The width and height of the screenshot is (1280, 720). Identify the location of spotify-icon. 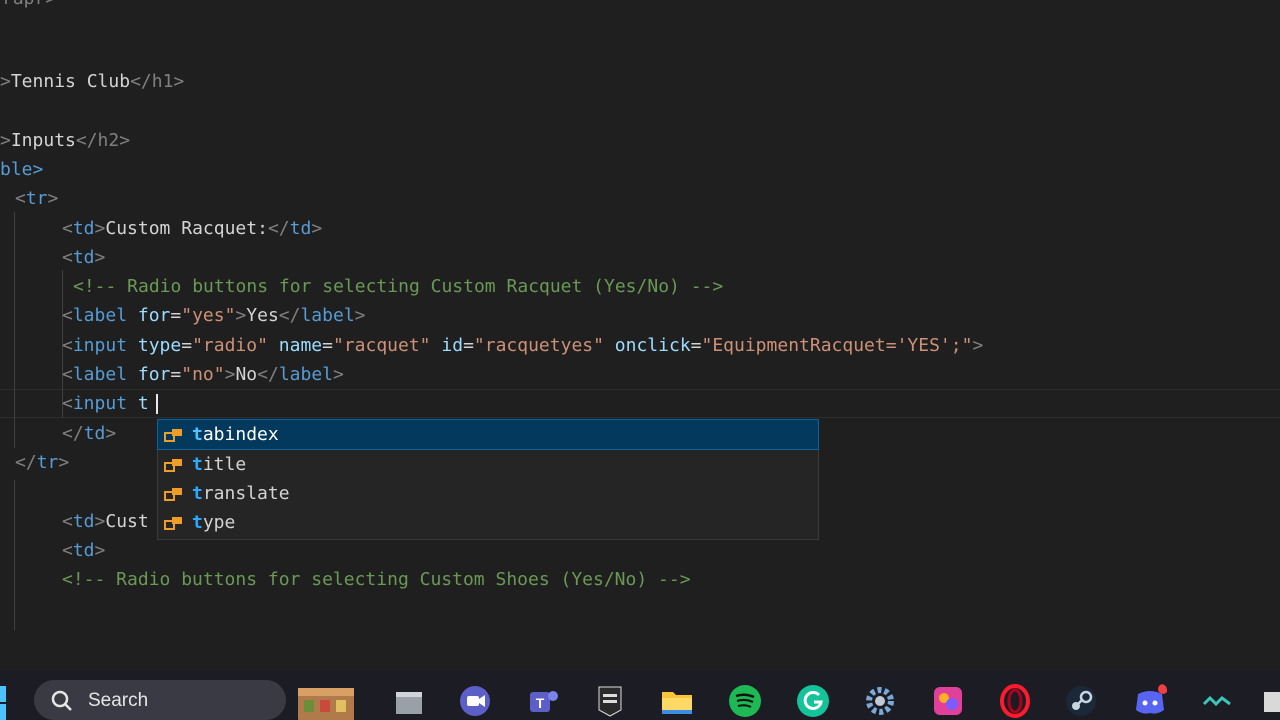
(745, 701).